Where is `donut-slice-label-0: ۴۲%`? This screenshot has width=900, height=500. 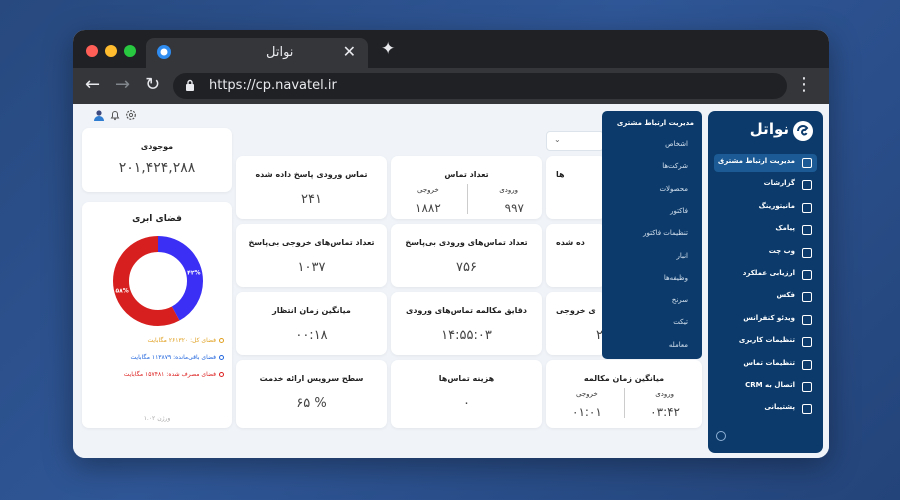 donut-slice-label-0: ۴۲% is located at coordinates (193, 272).